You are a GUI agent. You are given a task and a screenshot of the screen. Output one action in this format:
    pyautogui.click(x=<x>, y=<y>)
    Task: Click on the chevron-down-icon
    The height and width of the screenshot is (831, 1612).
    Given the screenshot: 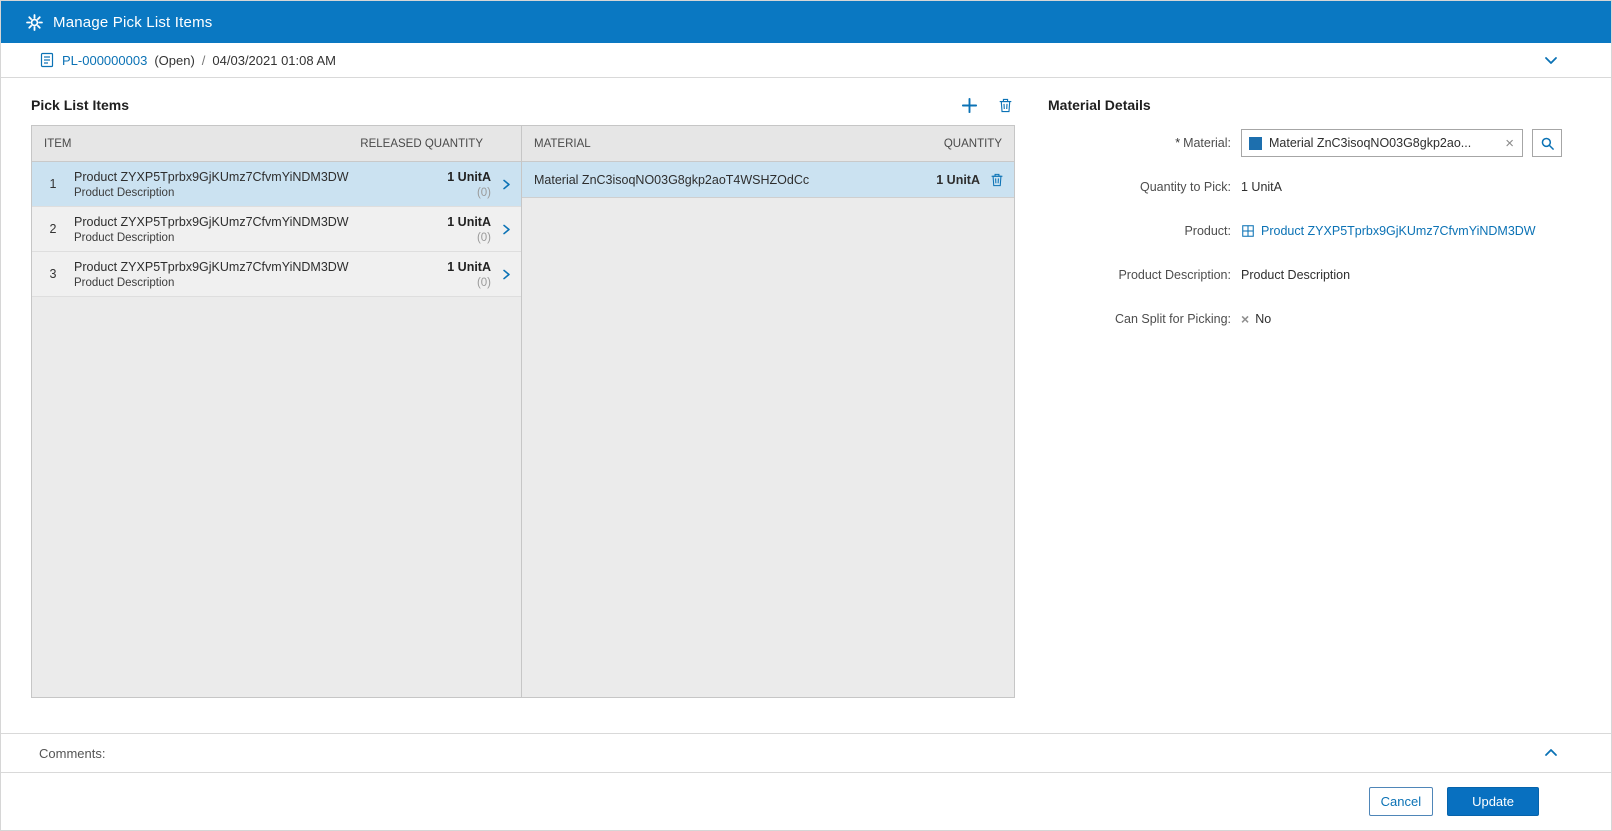 What is the action you would take?
    pyautogui.click(x=1551, y=60)
    